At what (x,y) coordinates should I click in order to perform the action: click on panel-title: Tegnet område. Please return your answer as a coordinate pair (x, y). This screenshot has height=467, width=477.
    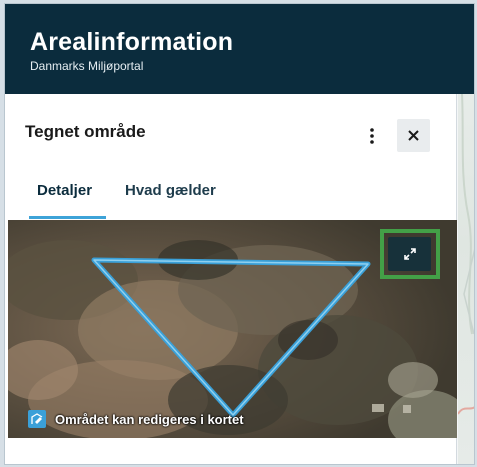
    Looking at the image, I should click on (85, 131).